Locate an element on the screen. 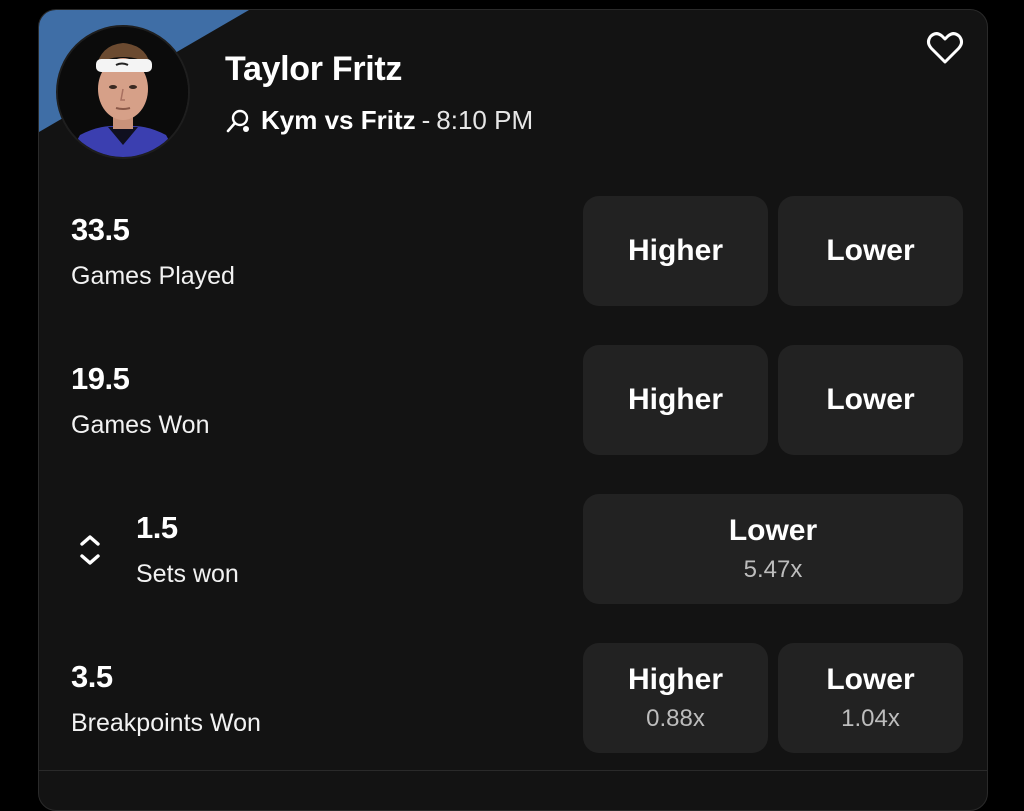 The height and width of the screenshot is (811, 1024). matchup-text: Kym vs Fritz is located at coordinates (338, 120).